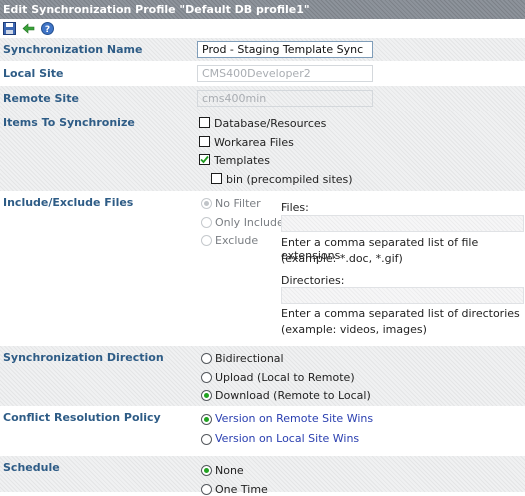  Describe the element at coordinates (31, 467) in the screenshot. I see `schedule-label: Schedule` at that location.